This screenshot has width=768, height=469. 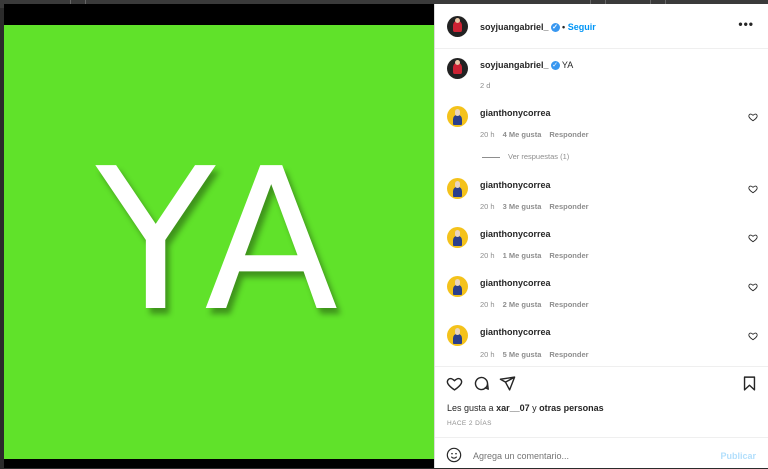 What do you see at coordinates (514, 65) in the screenshot?
I see `caption-username: soyjuangabriel_` at bounding box center [514, 65].